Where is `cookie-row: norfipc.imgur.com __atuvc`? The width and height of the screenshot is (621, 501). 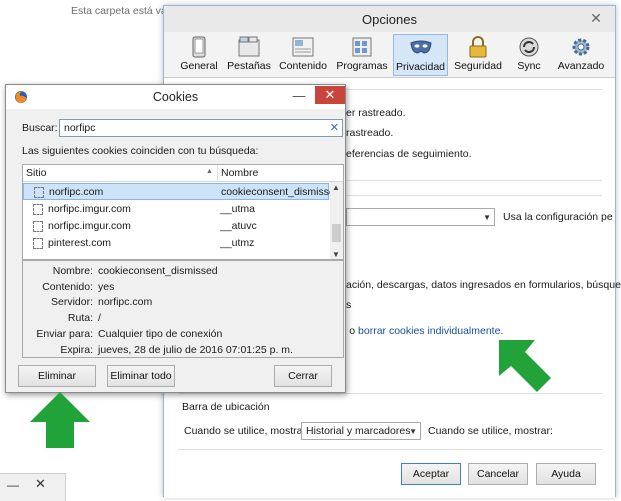
cookie-row: norfipc.imgur.com __atuvc is located at coordinates (176, 226).